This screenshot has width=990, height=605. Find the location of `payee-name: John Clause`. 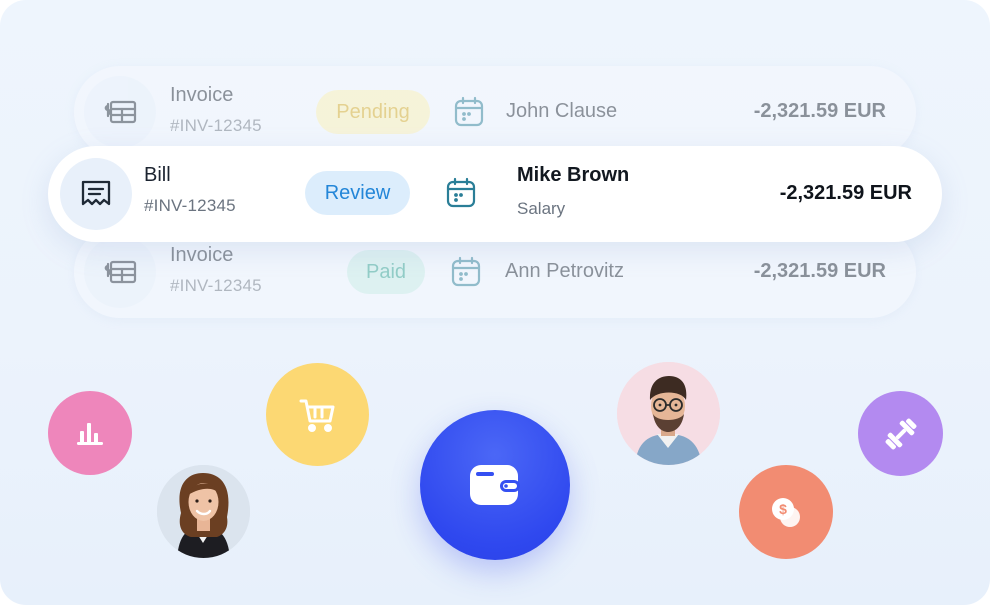

payee-name: John Clause is located at coordinates (562, 111).